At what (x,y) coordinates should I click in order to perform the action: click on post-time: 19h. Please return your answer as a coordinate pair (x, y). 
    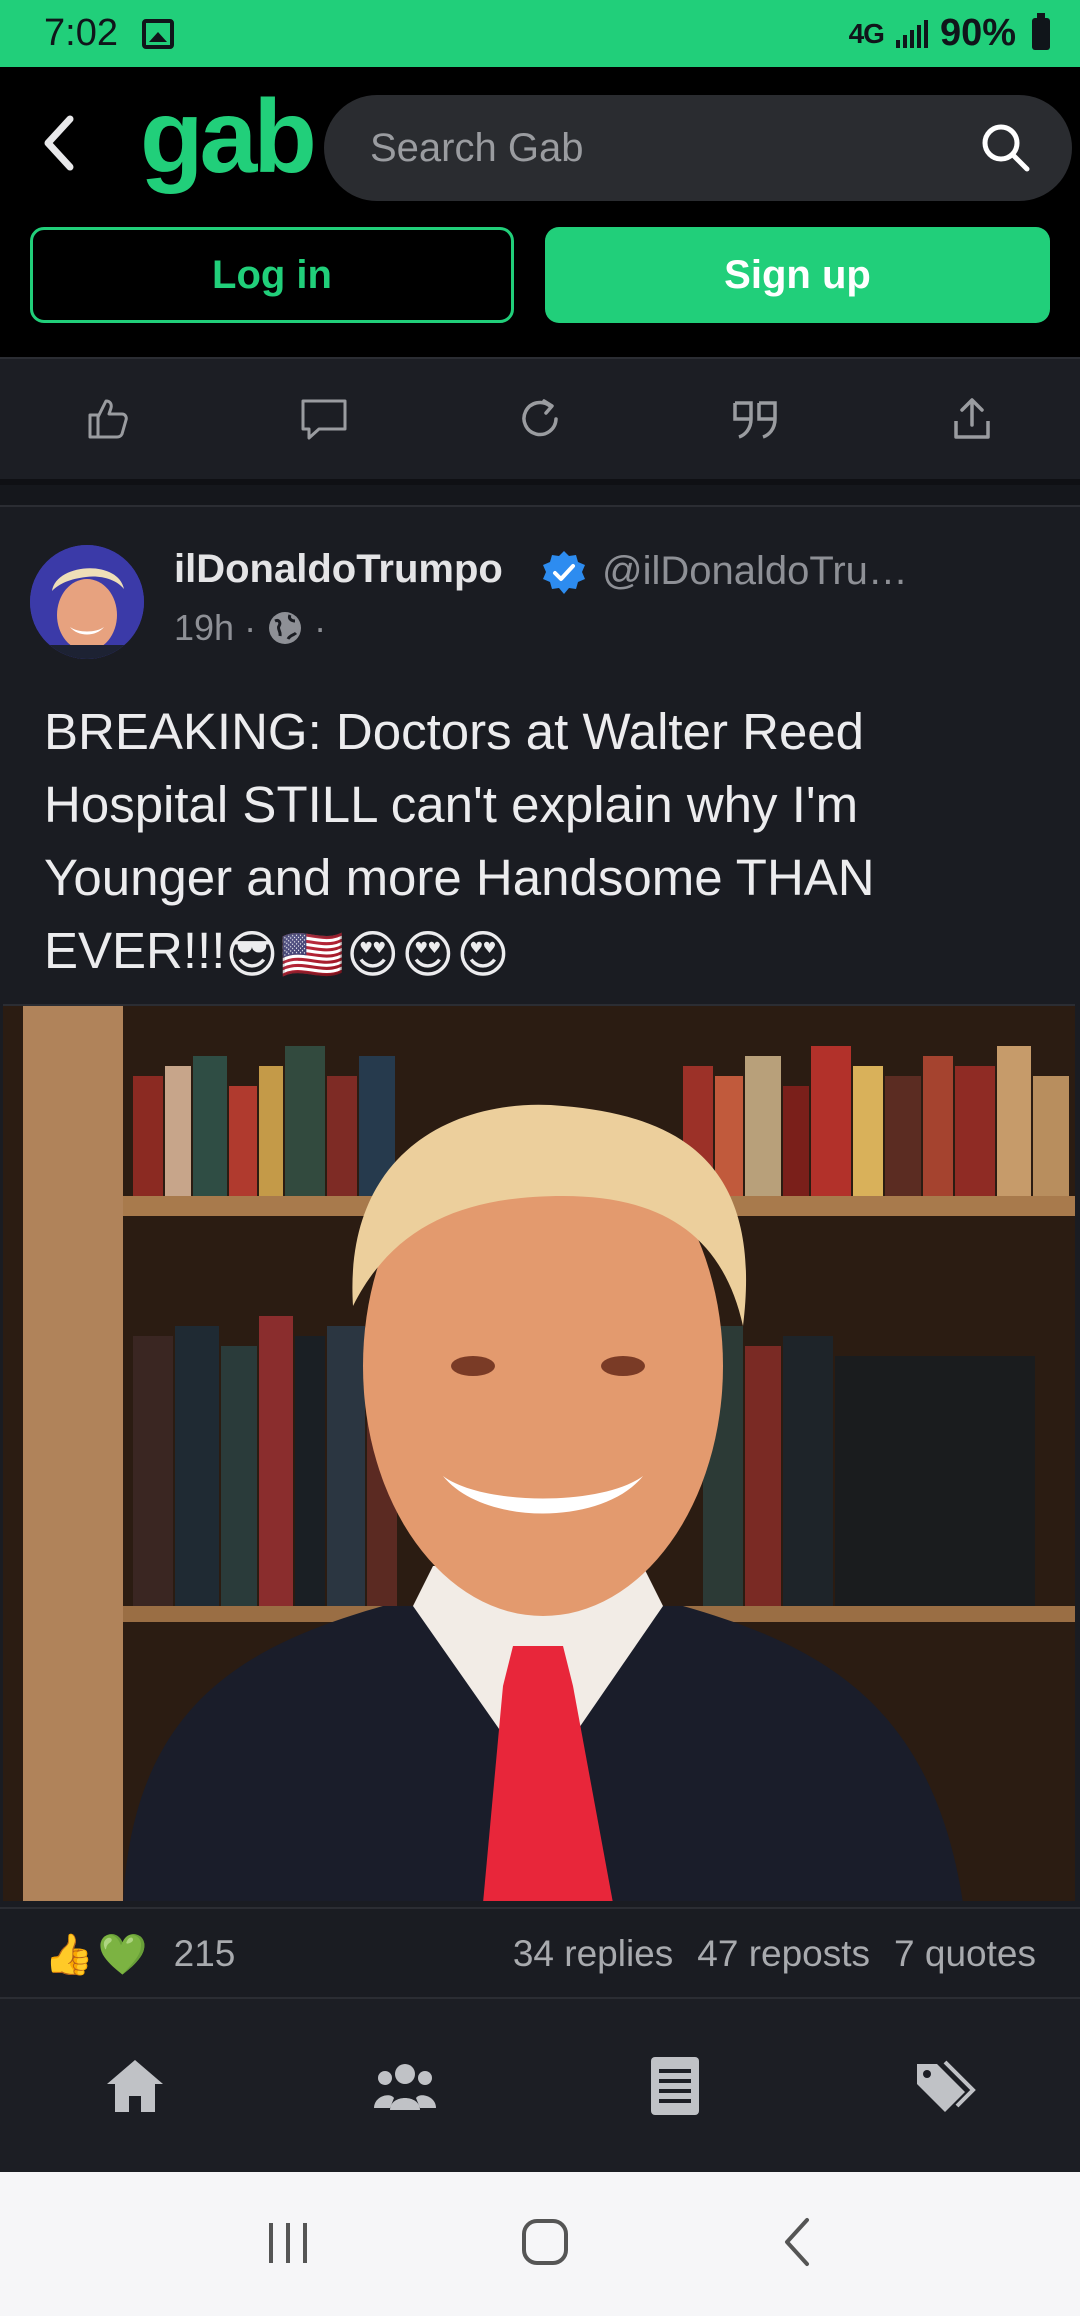
    Looking at the image, I should click on (204, 628).